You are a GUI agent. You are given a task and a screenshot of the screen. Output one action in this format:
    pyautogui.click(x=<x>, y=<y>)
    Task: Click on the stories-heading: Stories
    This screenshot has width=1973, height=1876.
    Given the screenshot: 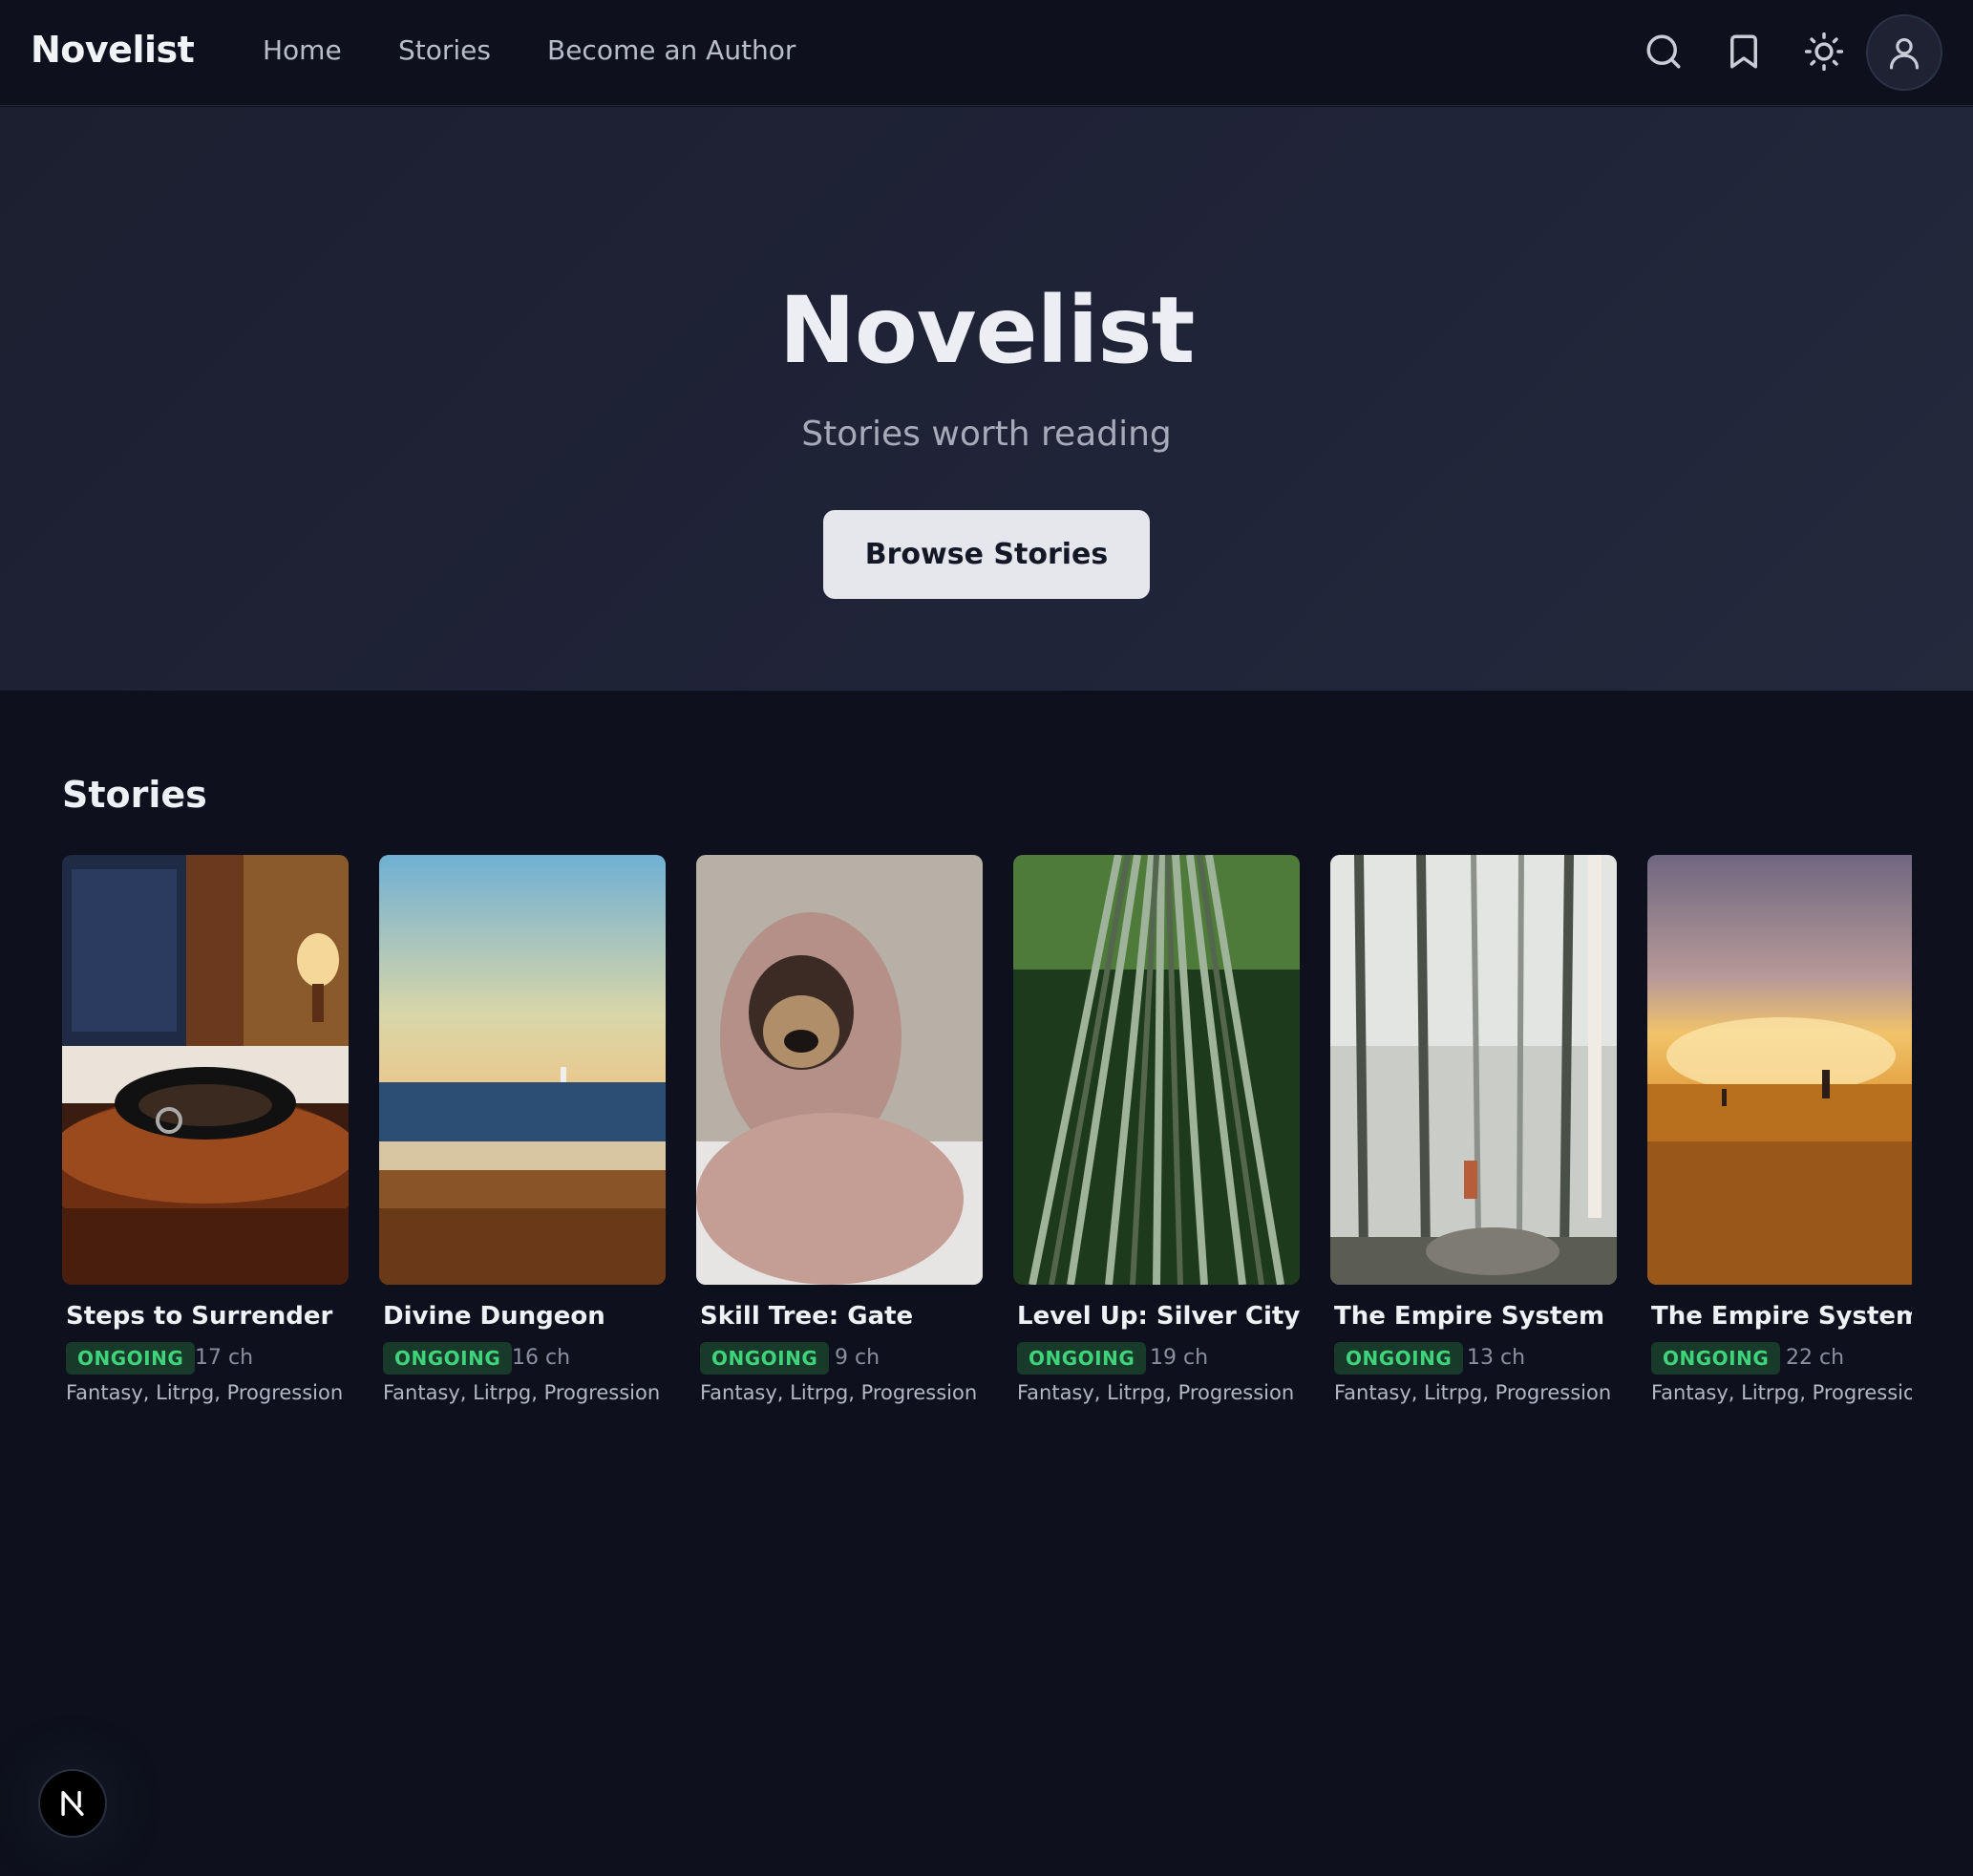 What is the action you would take?
    pyautogui.click(x=134, y=795)
    